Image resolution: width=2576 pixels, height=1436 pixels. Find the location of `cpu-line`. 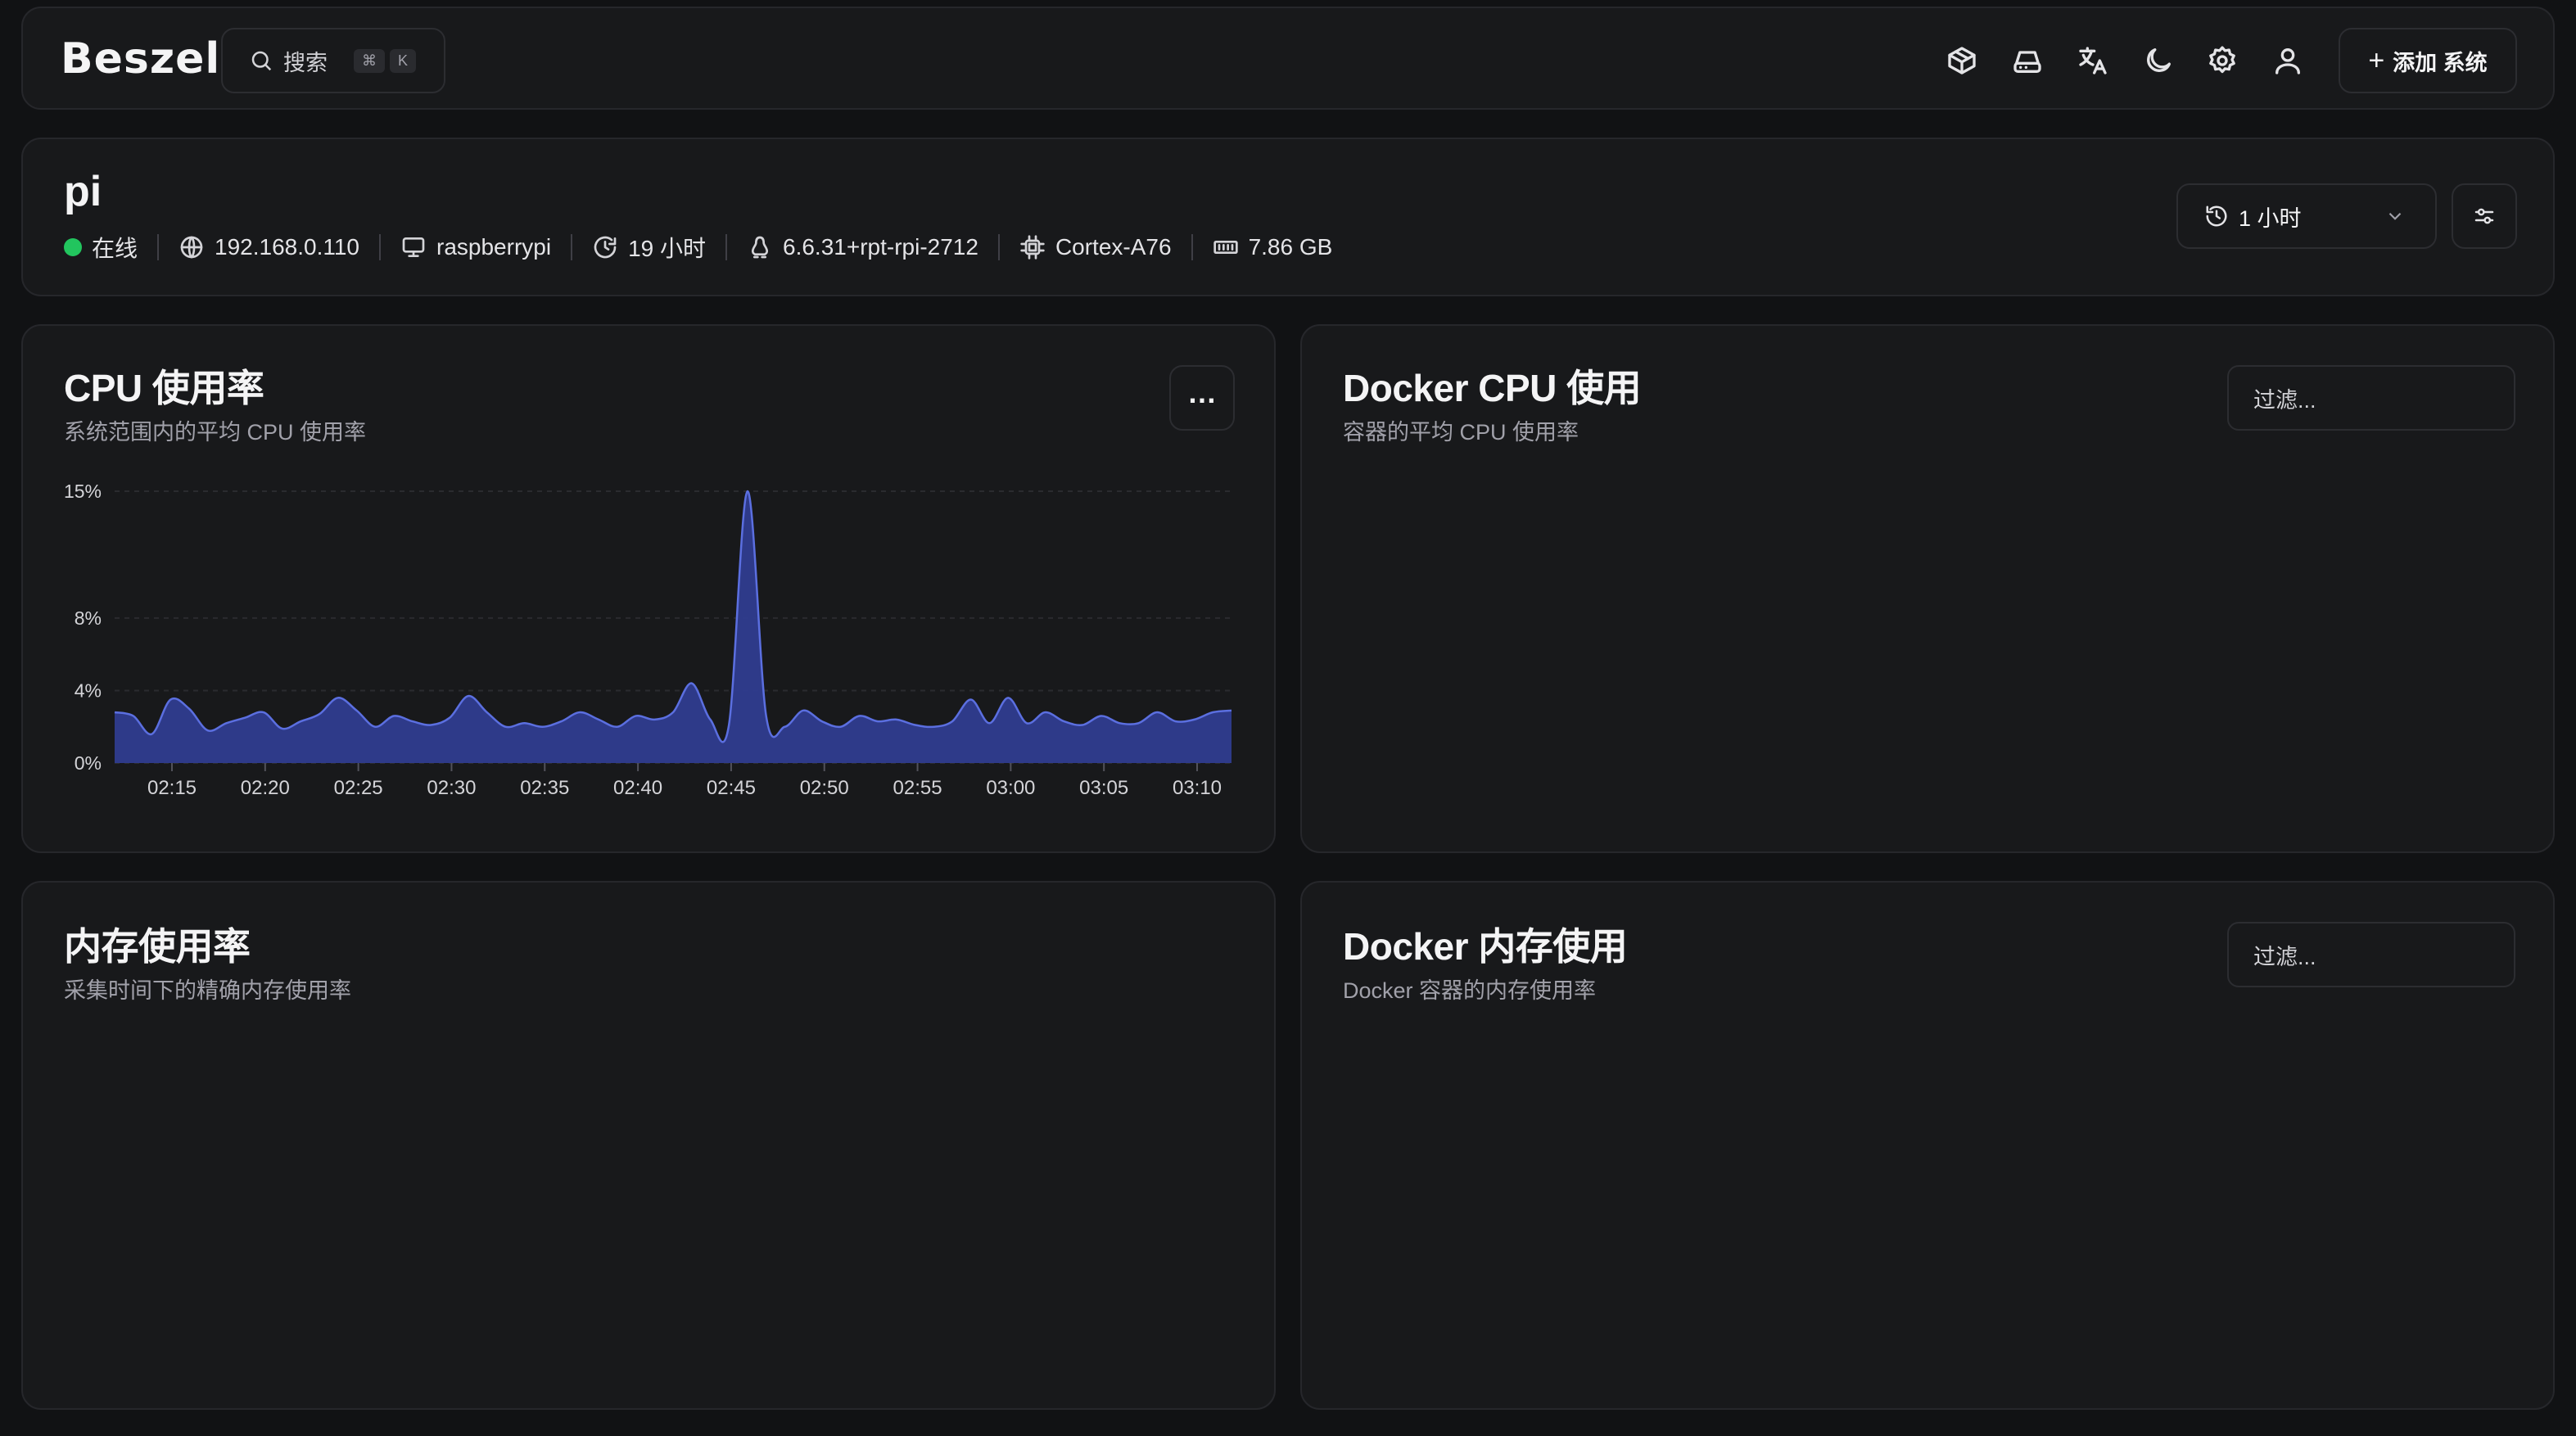

cpu-line is located at coordinates (673, 616).